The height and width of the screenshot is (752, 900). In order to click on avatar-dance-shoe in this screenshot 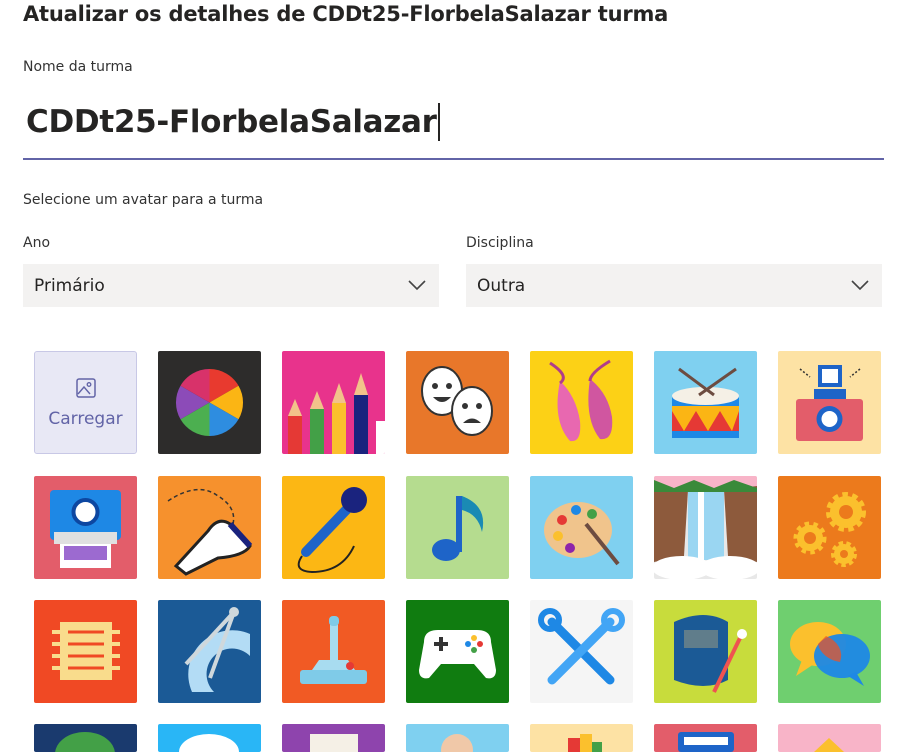, I will do `click(209, 527)`.